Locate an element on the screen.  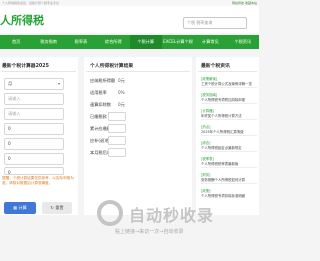
refund-field is located at coordinates (117, 140).